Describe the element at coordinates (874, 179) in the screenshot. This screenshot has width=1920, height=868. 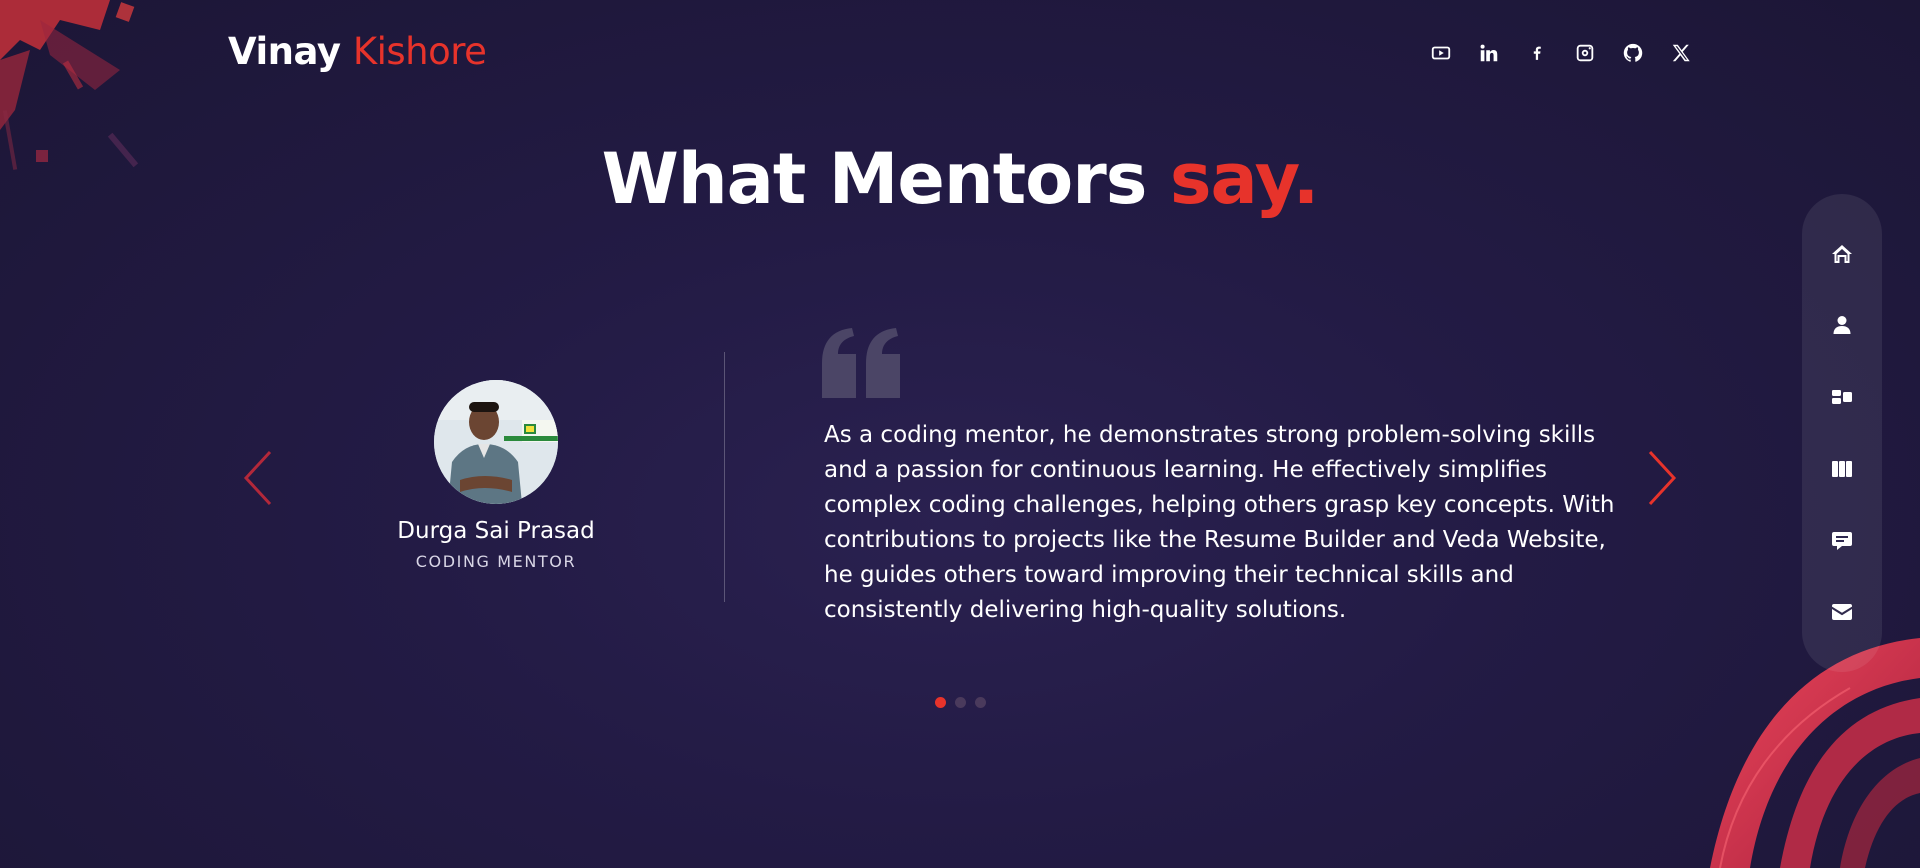
I see `heading-main: What Mentors` at that location.